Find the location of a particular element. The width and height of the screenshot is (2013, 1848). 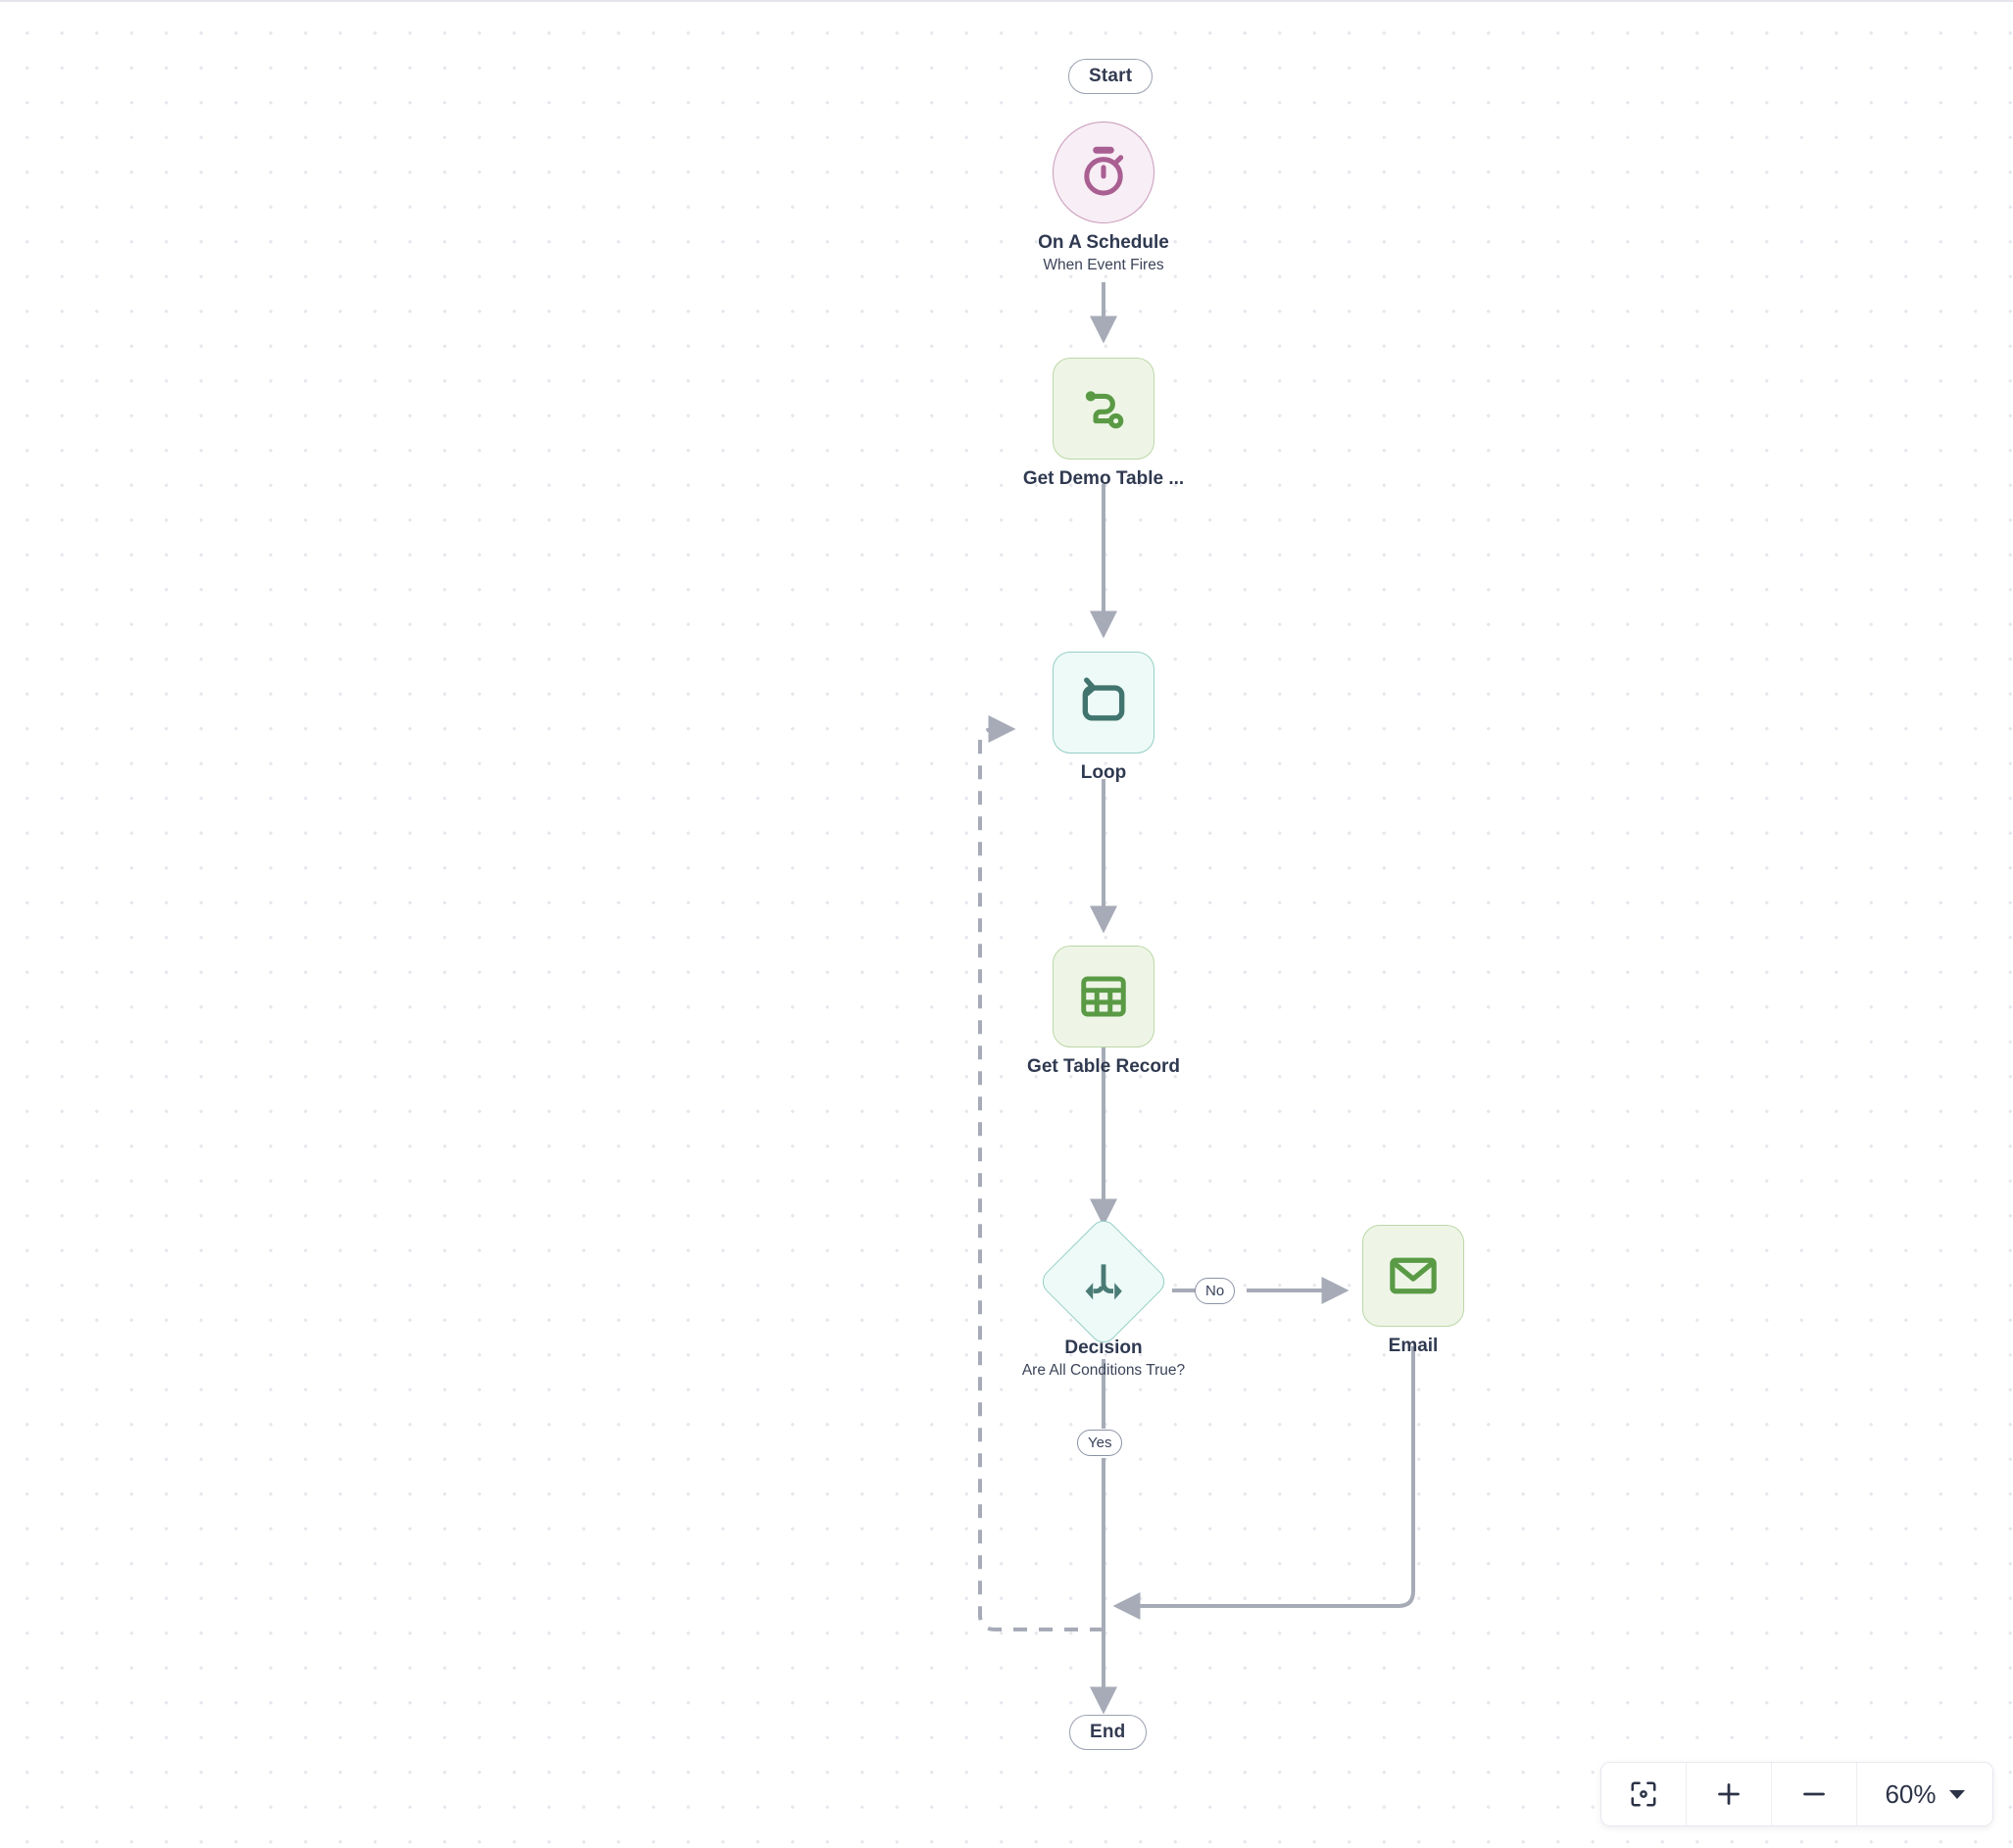

fit-to-screen-button is located at coordinates (1644, 1794).